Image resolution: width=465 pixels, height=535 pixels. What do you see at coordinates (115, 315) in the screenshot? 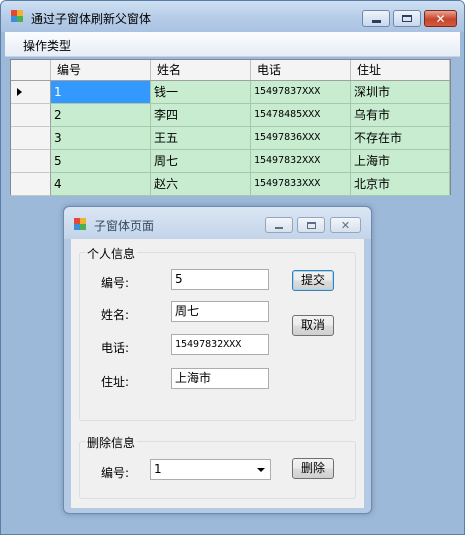
I see `name-label: 姓名:` at bounding box center [115, 315].